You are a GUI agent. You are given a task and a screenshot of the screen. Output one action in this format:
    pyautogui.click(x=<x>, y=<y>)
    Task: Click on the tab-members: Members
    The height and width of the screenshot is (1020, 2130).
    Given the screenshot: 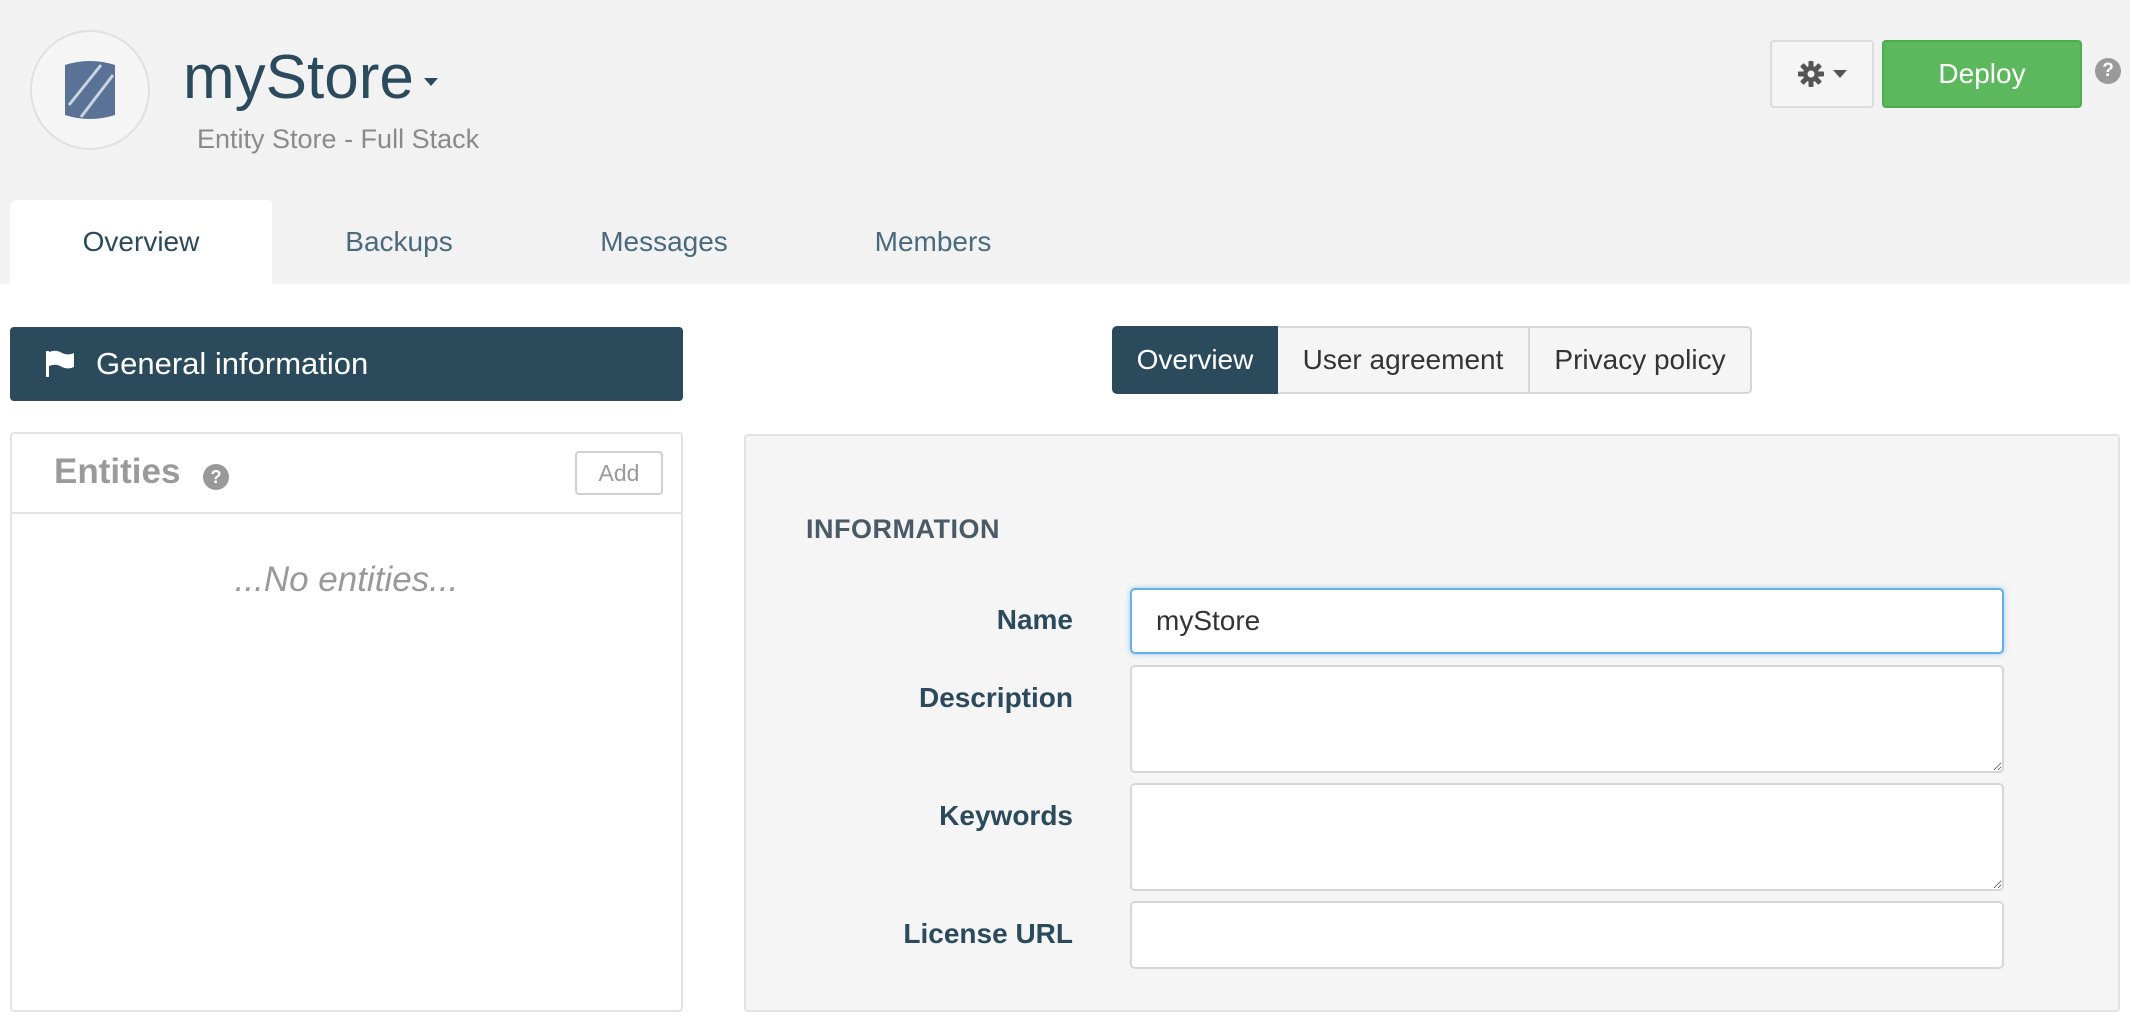 What is the action you would take?
    pyautogui.click(x=933, y=242)
    